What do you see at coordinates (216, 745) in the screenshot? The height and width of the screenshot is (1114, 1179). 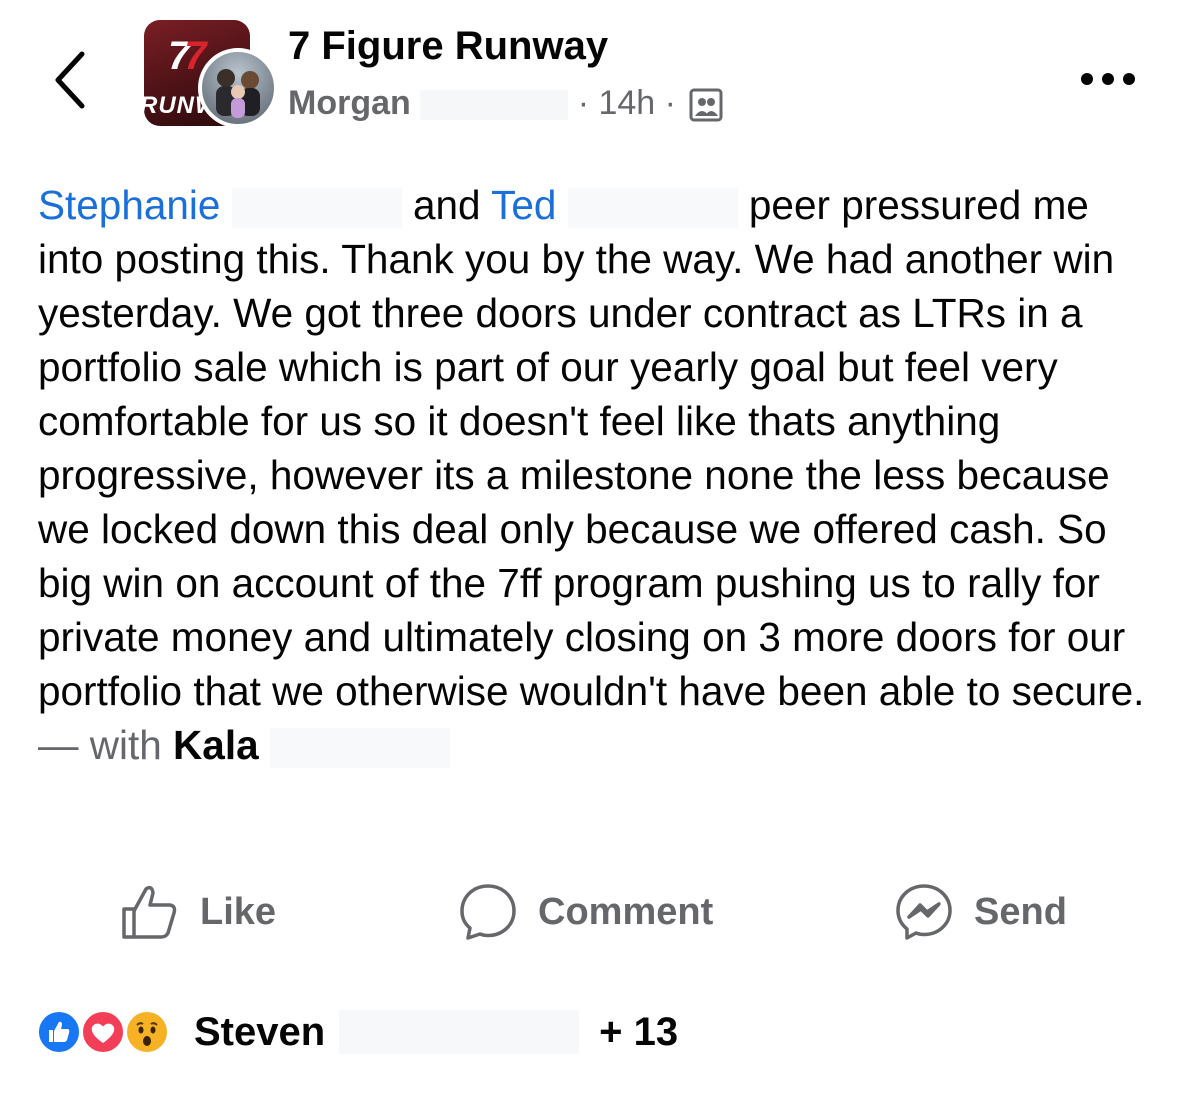 I see `tagged-person: Kala` at bounding box center [216, 745].